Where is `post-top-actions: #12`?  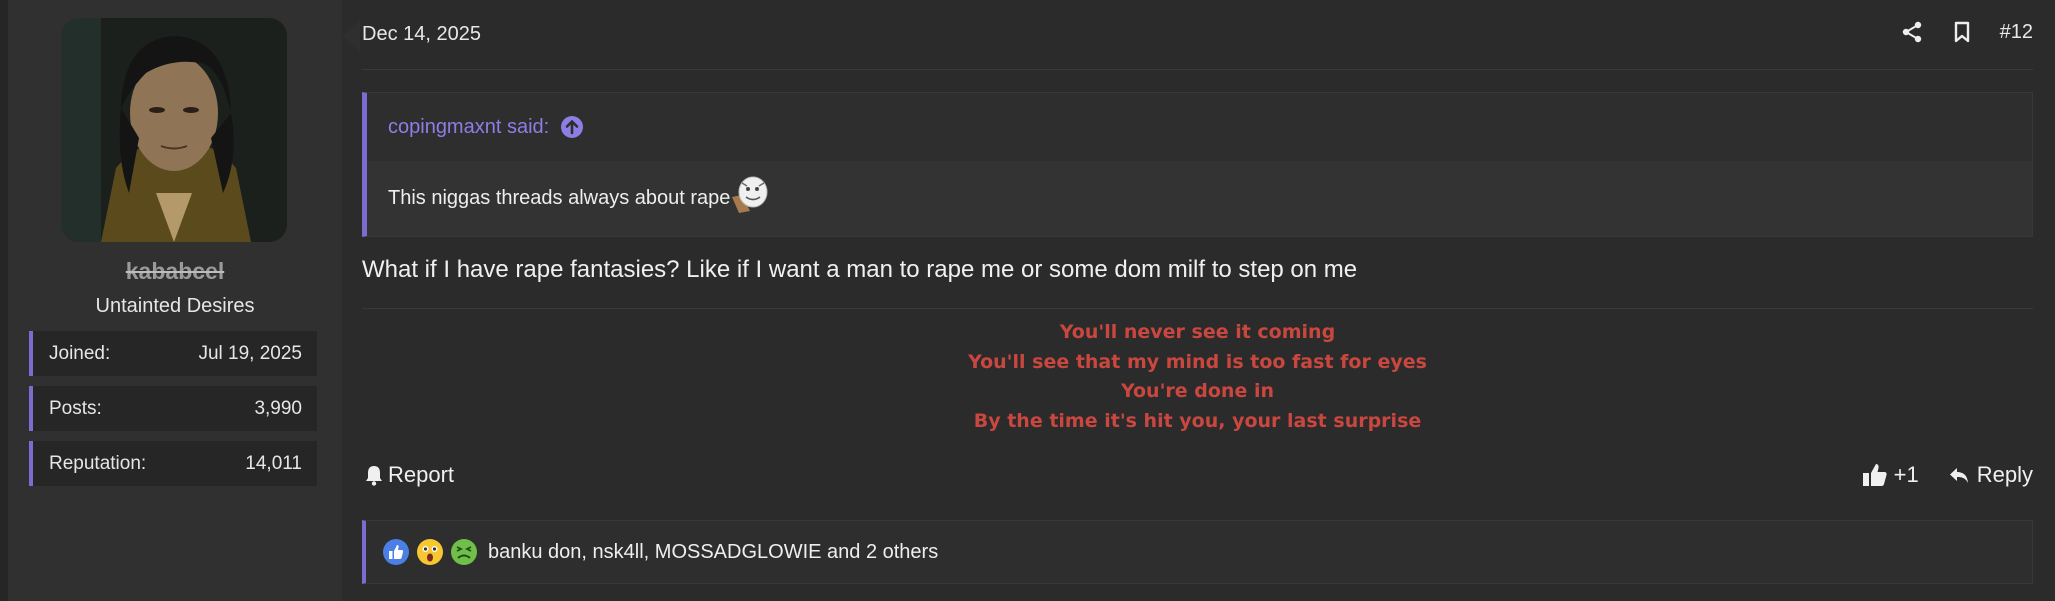
post-top-actions: #12 is located at coordinates (1966, 32).